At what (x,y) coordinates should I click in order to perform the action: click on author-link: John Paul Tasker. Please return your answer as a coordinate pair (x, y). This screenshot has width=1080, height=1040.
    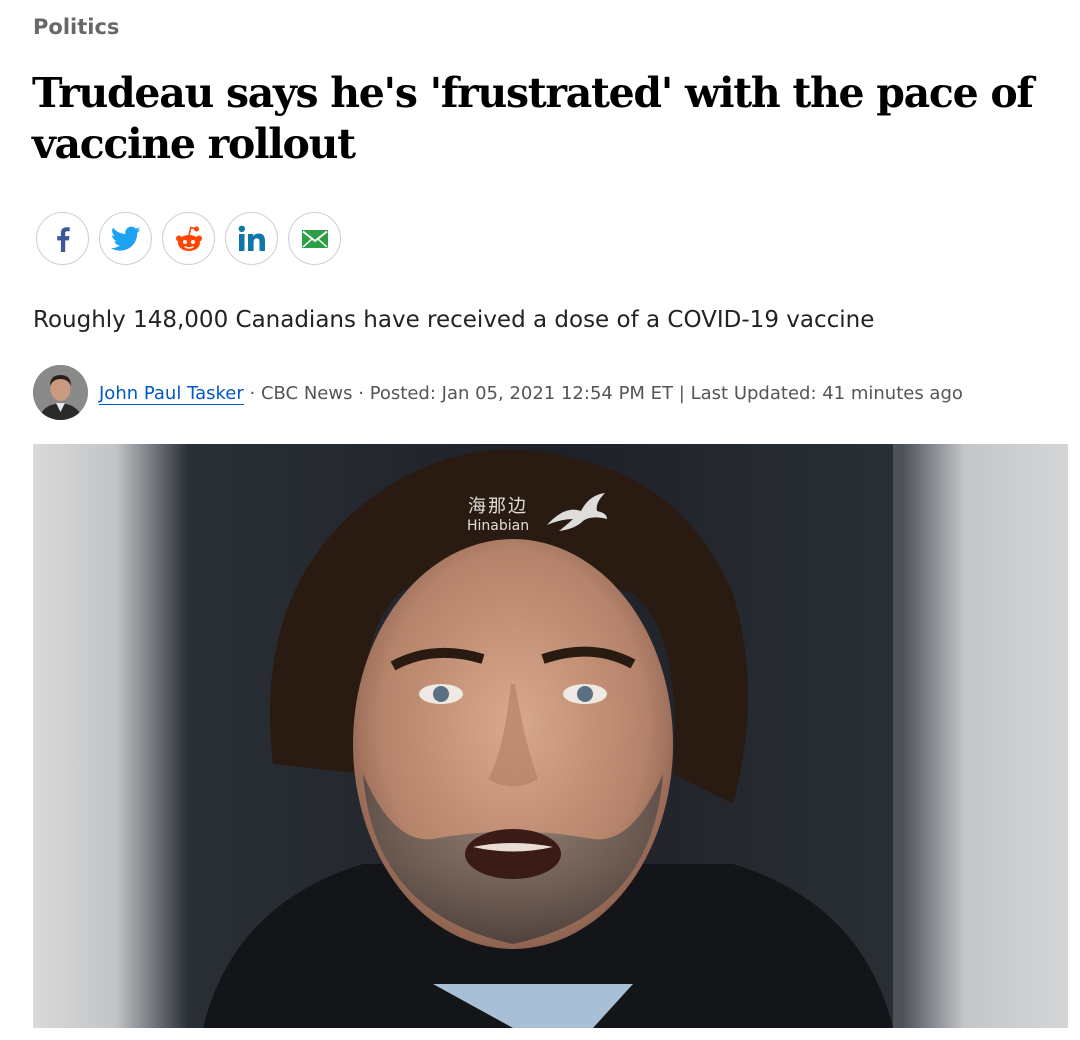
    Looking at the image, I should click on (171, 394).